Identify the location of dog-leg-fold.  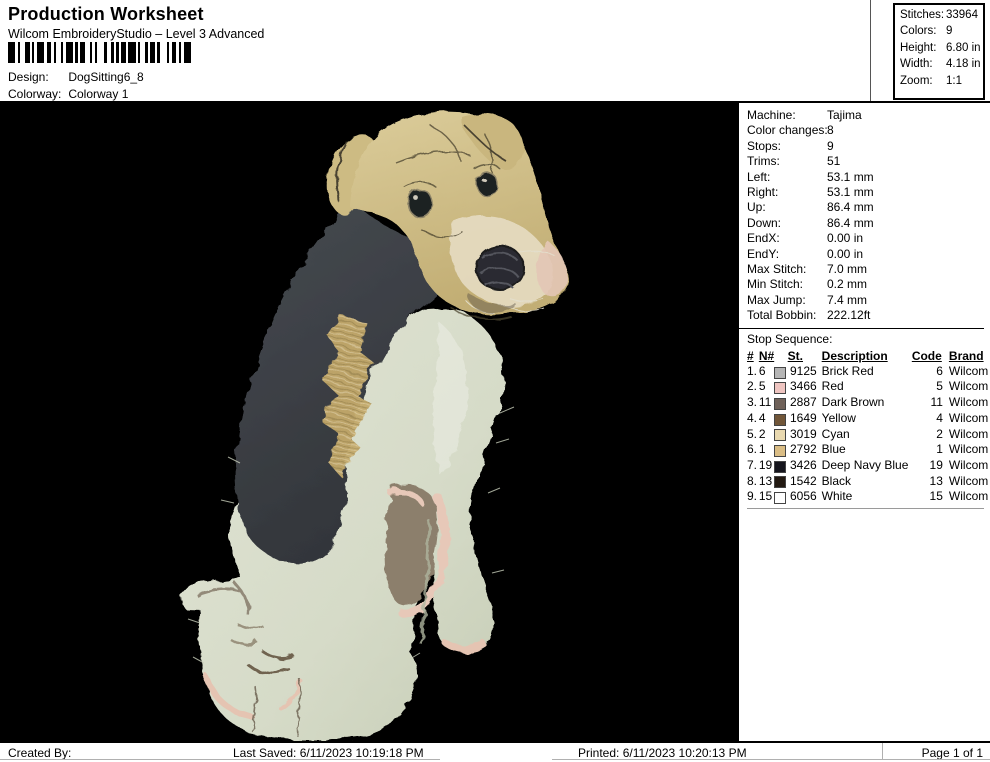
(411, 545).